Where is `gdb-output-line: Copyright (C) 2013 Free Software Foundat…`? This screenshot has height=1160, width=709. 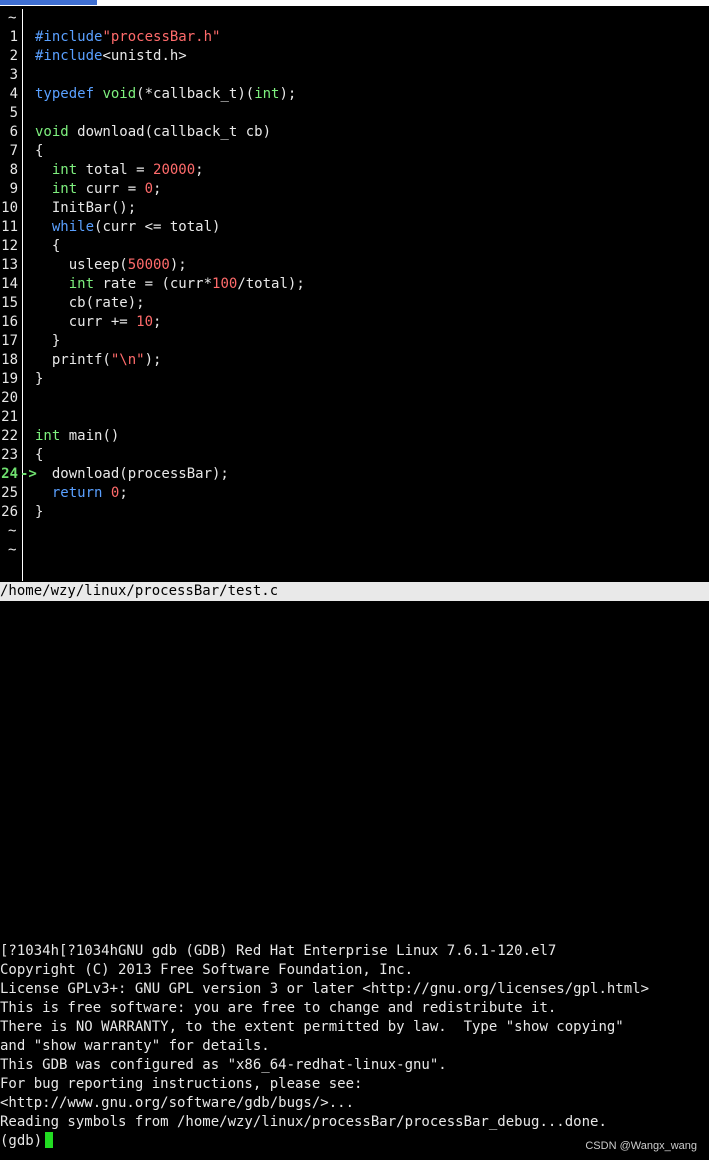 gdb-output-line: Copyright (C) 2013 Free Software Foundat… is located at coordinates (207, 970).